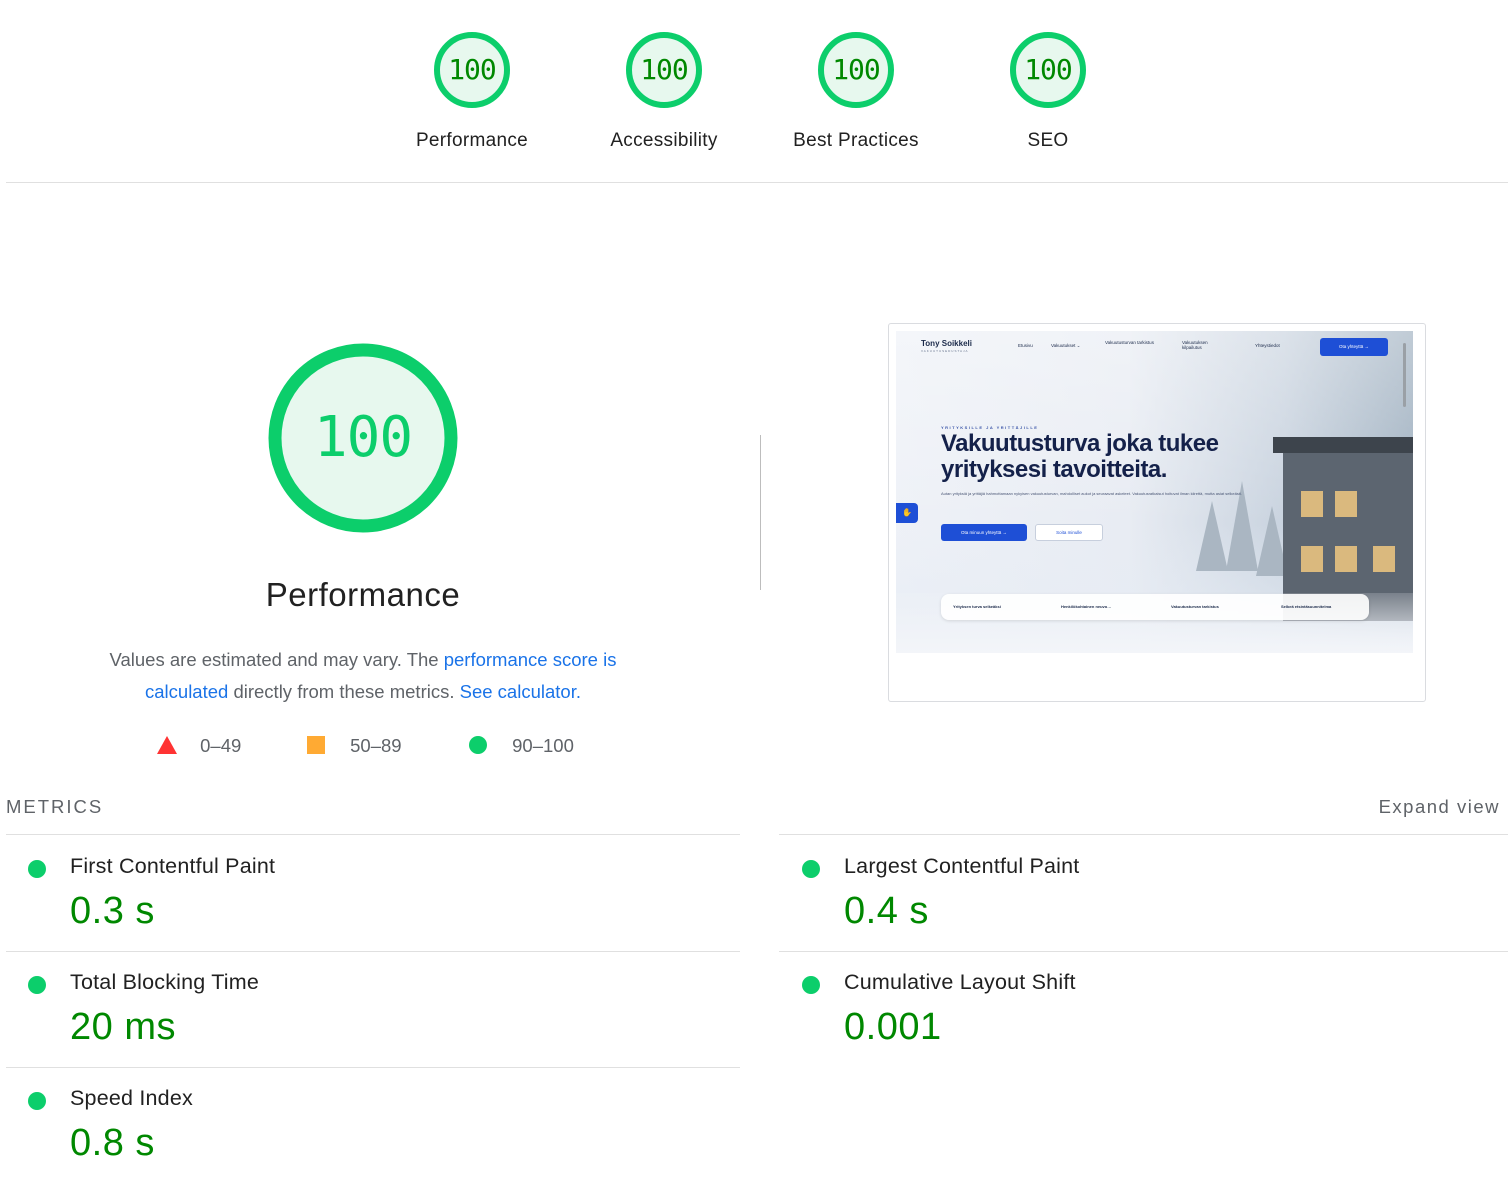  Describe the element at coordinates (376, 745) in the screenshot. I see `legend-range: 50–89` at that location.